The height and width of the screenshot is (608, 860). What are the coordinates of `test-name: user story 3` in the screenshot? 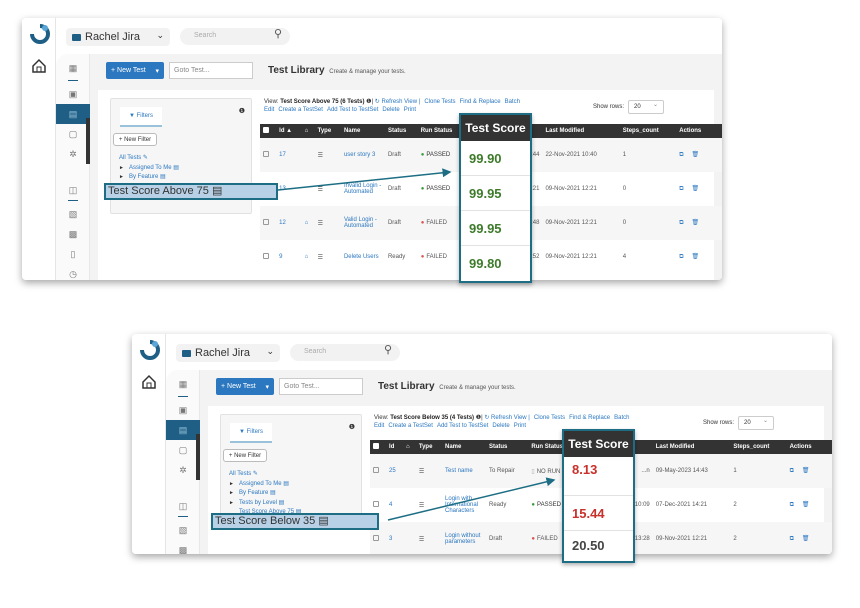 It's located at (362, 155).